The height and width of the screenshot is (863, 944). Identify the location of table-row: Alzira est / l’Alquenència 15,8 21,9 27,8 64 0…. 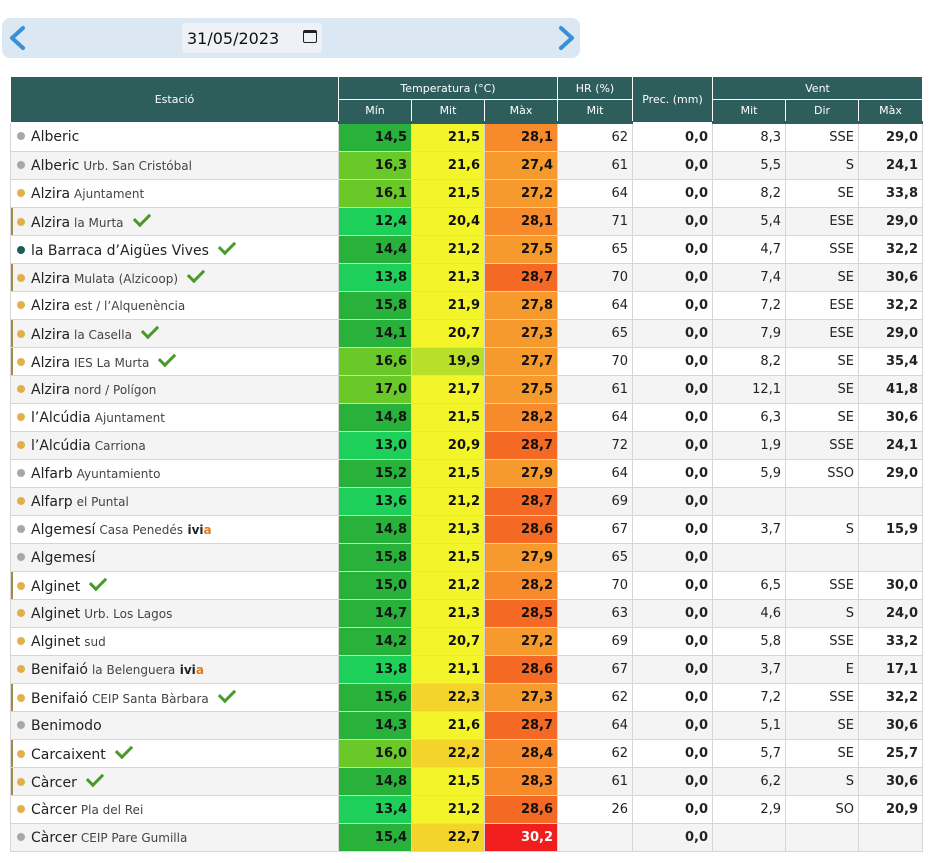
(467, 305).